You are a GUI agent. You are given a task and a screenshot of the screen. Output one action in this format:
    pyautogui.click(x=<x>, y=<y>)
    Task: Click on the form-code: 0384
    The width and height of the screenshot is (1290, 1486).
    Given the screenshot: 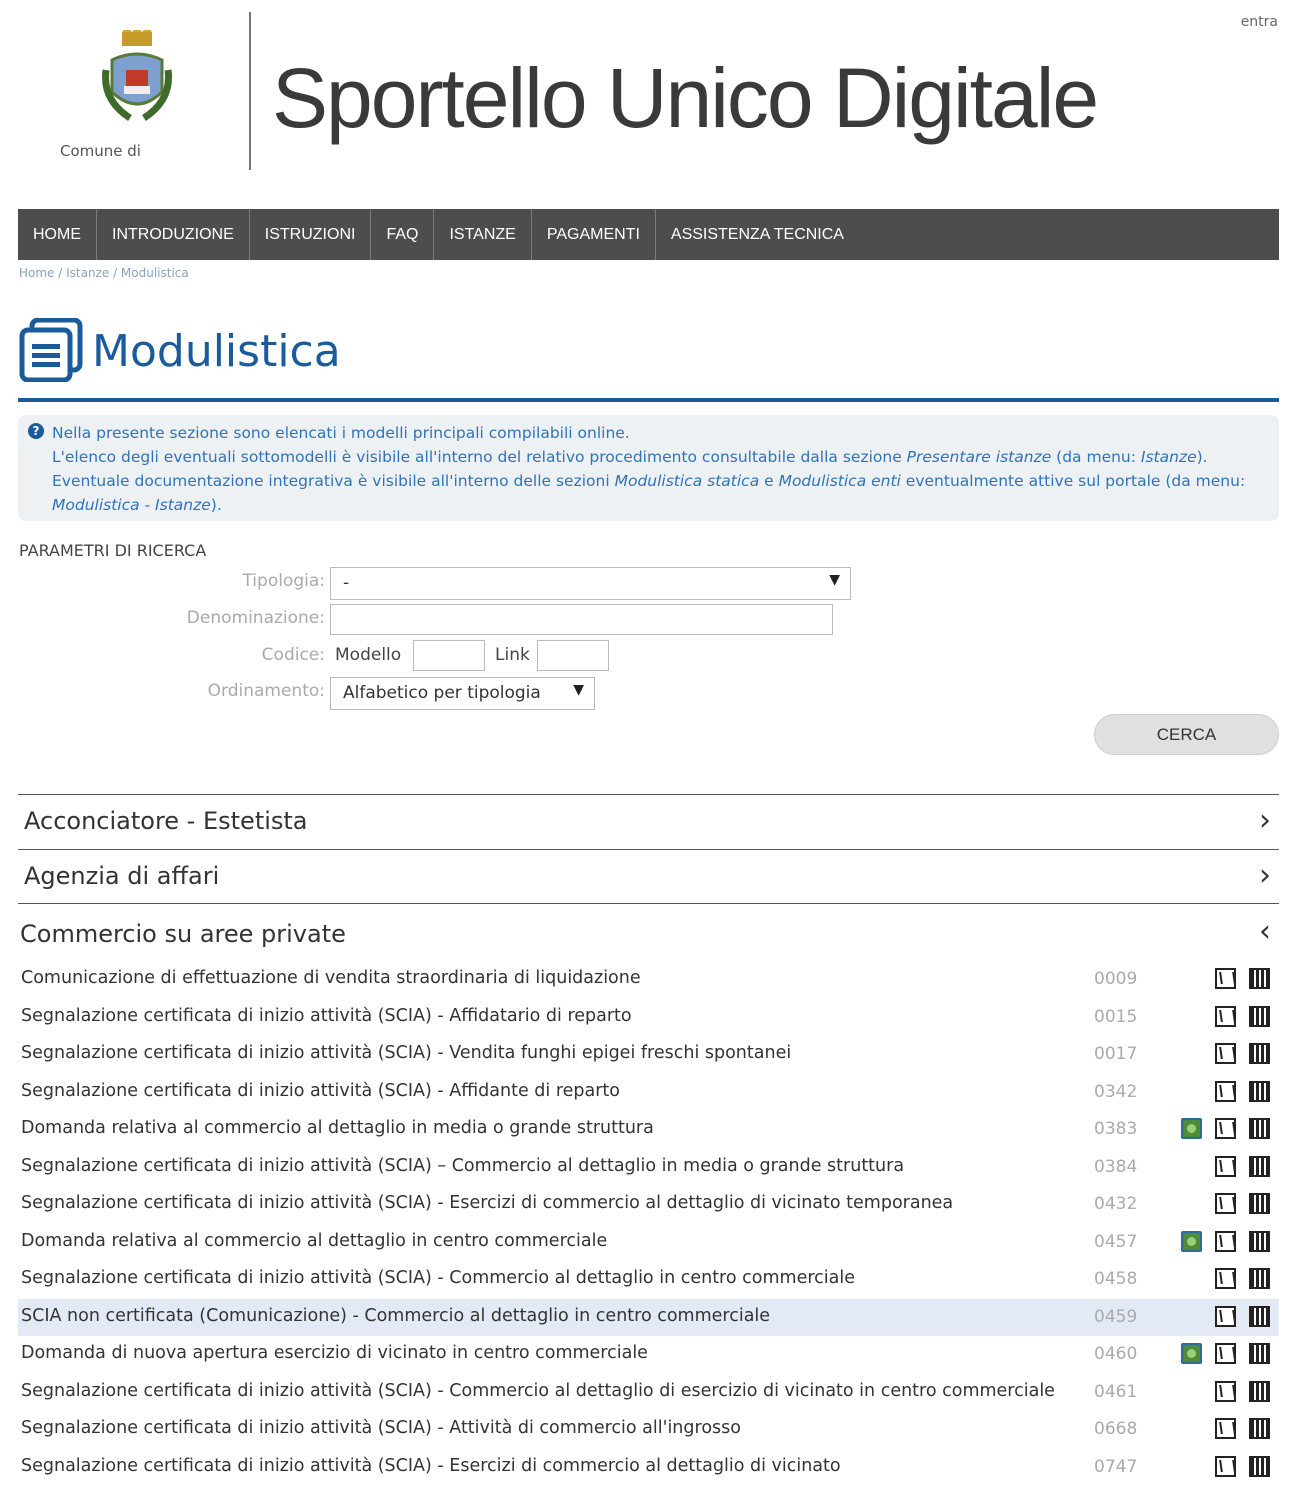 What is the action you would take?
    pyautogui.click(x=1115, y=1167)
    